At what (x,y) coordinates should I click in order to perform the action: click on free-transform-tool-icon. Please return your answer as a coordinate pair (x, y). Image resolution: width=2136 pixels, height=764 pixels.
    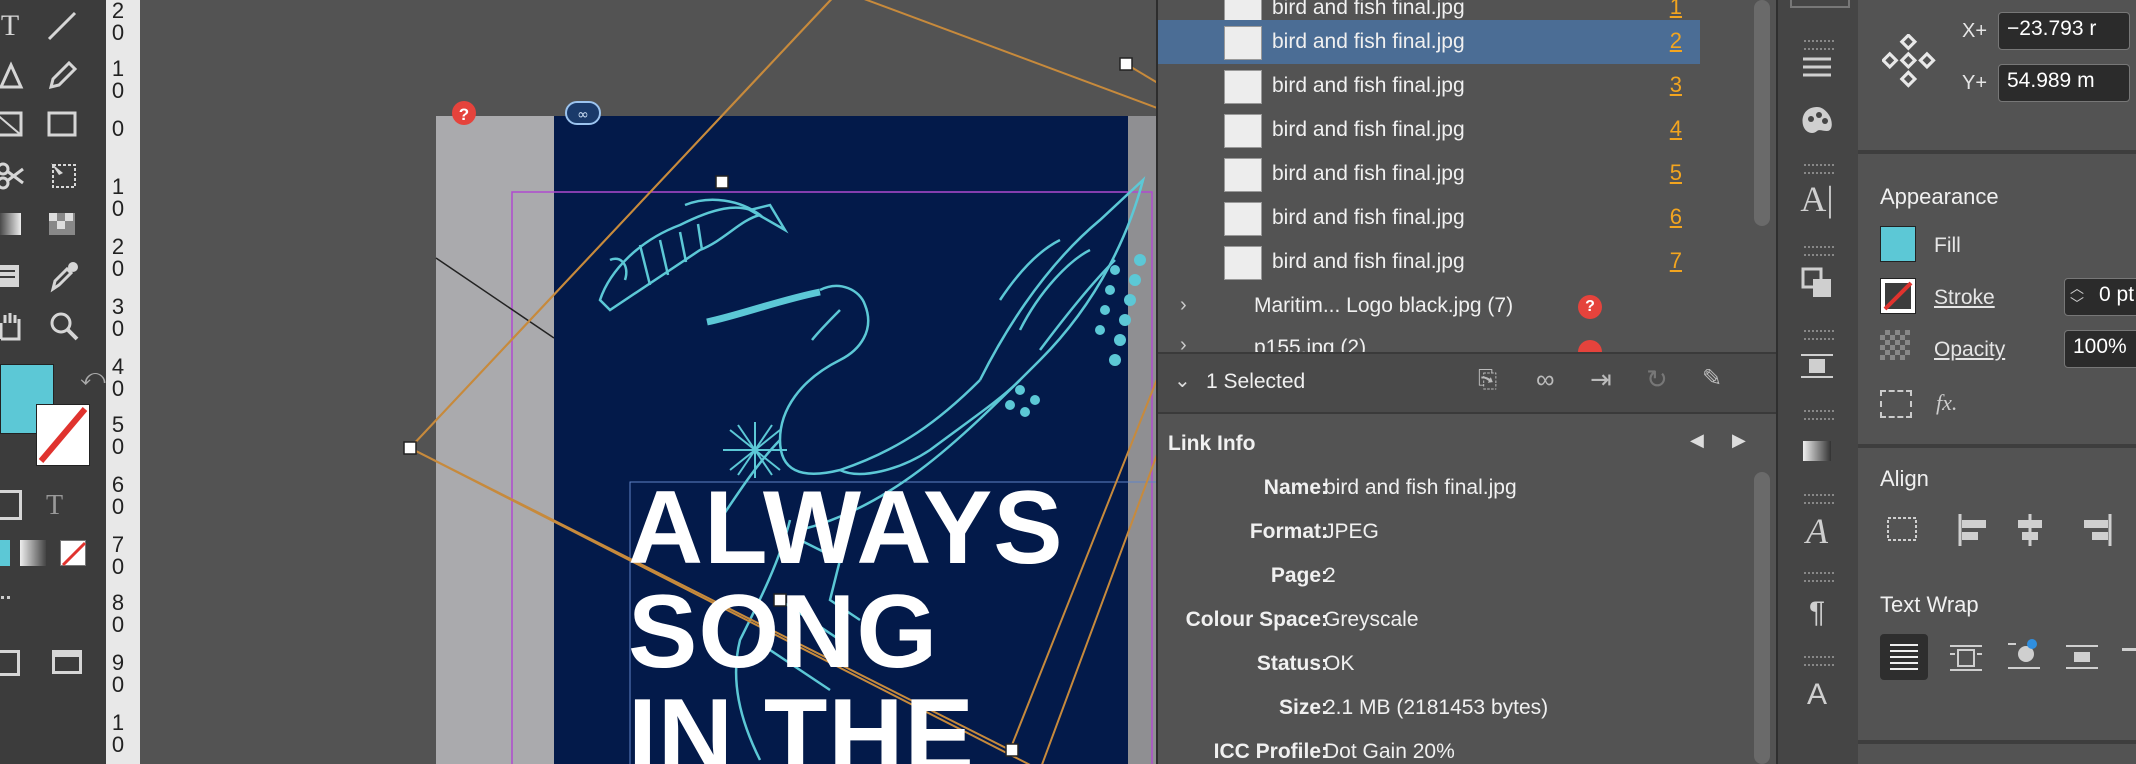
    Looking at the image, I should click on (64, 176).